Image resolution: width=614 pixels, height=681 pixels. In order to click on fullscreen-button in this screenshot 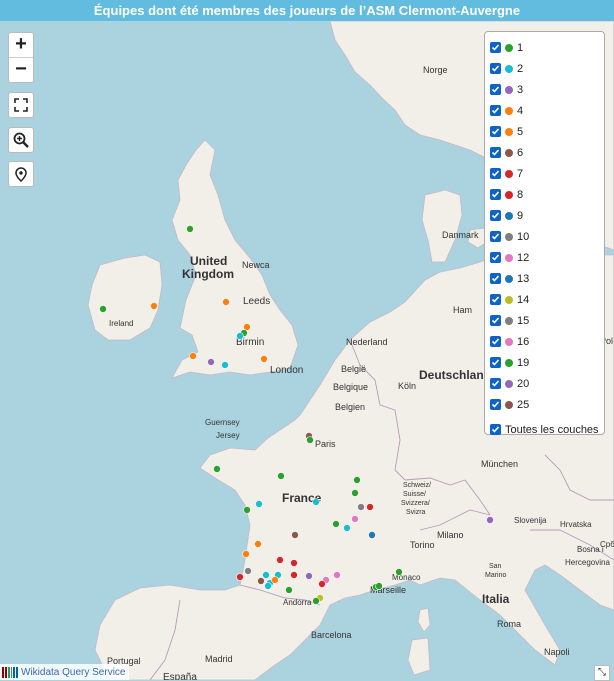, I will do `click(21, 105)`.